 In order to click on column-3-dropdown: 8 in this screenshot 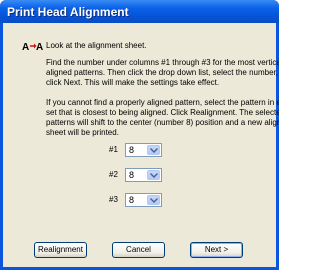, I will do `click(143, 200)`.